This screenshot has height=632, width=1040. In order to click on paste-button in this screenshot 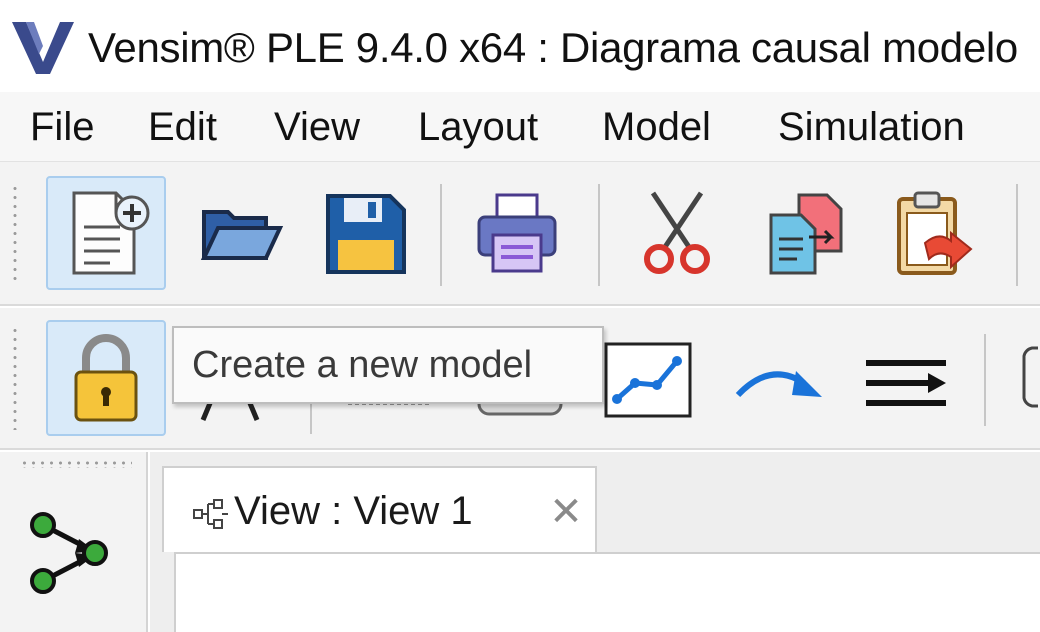, I will do `click(935, 233)`.